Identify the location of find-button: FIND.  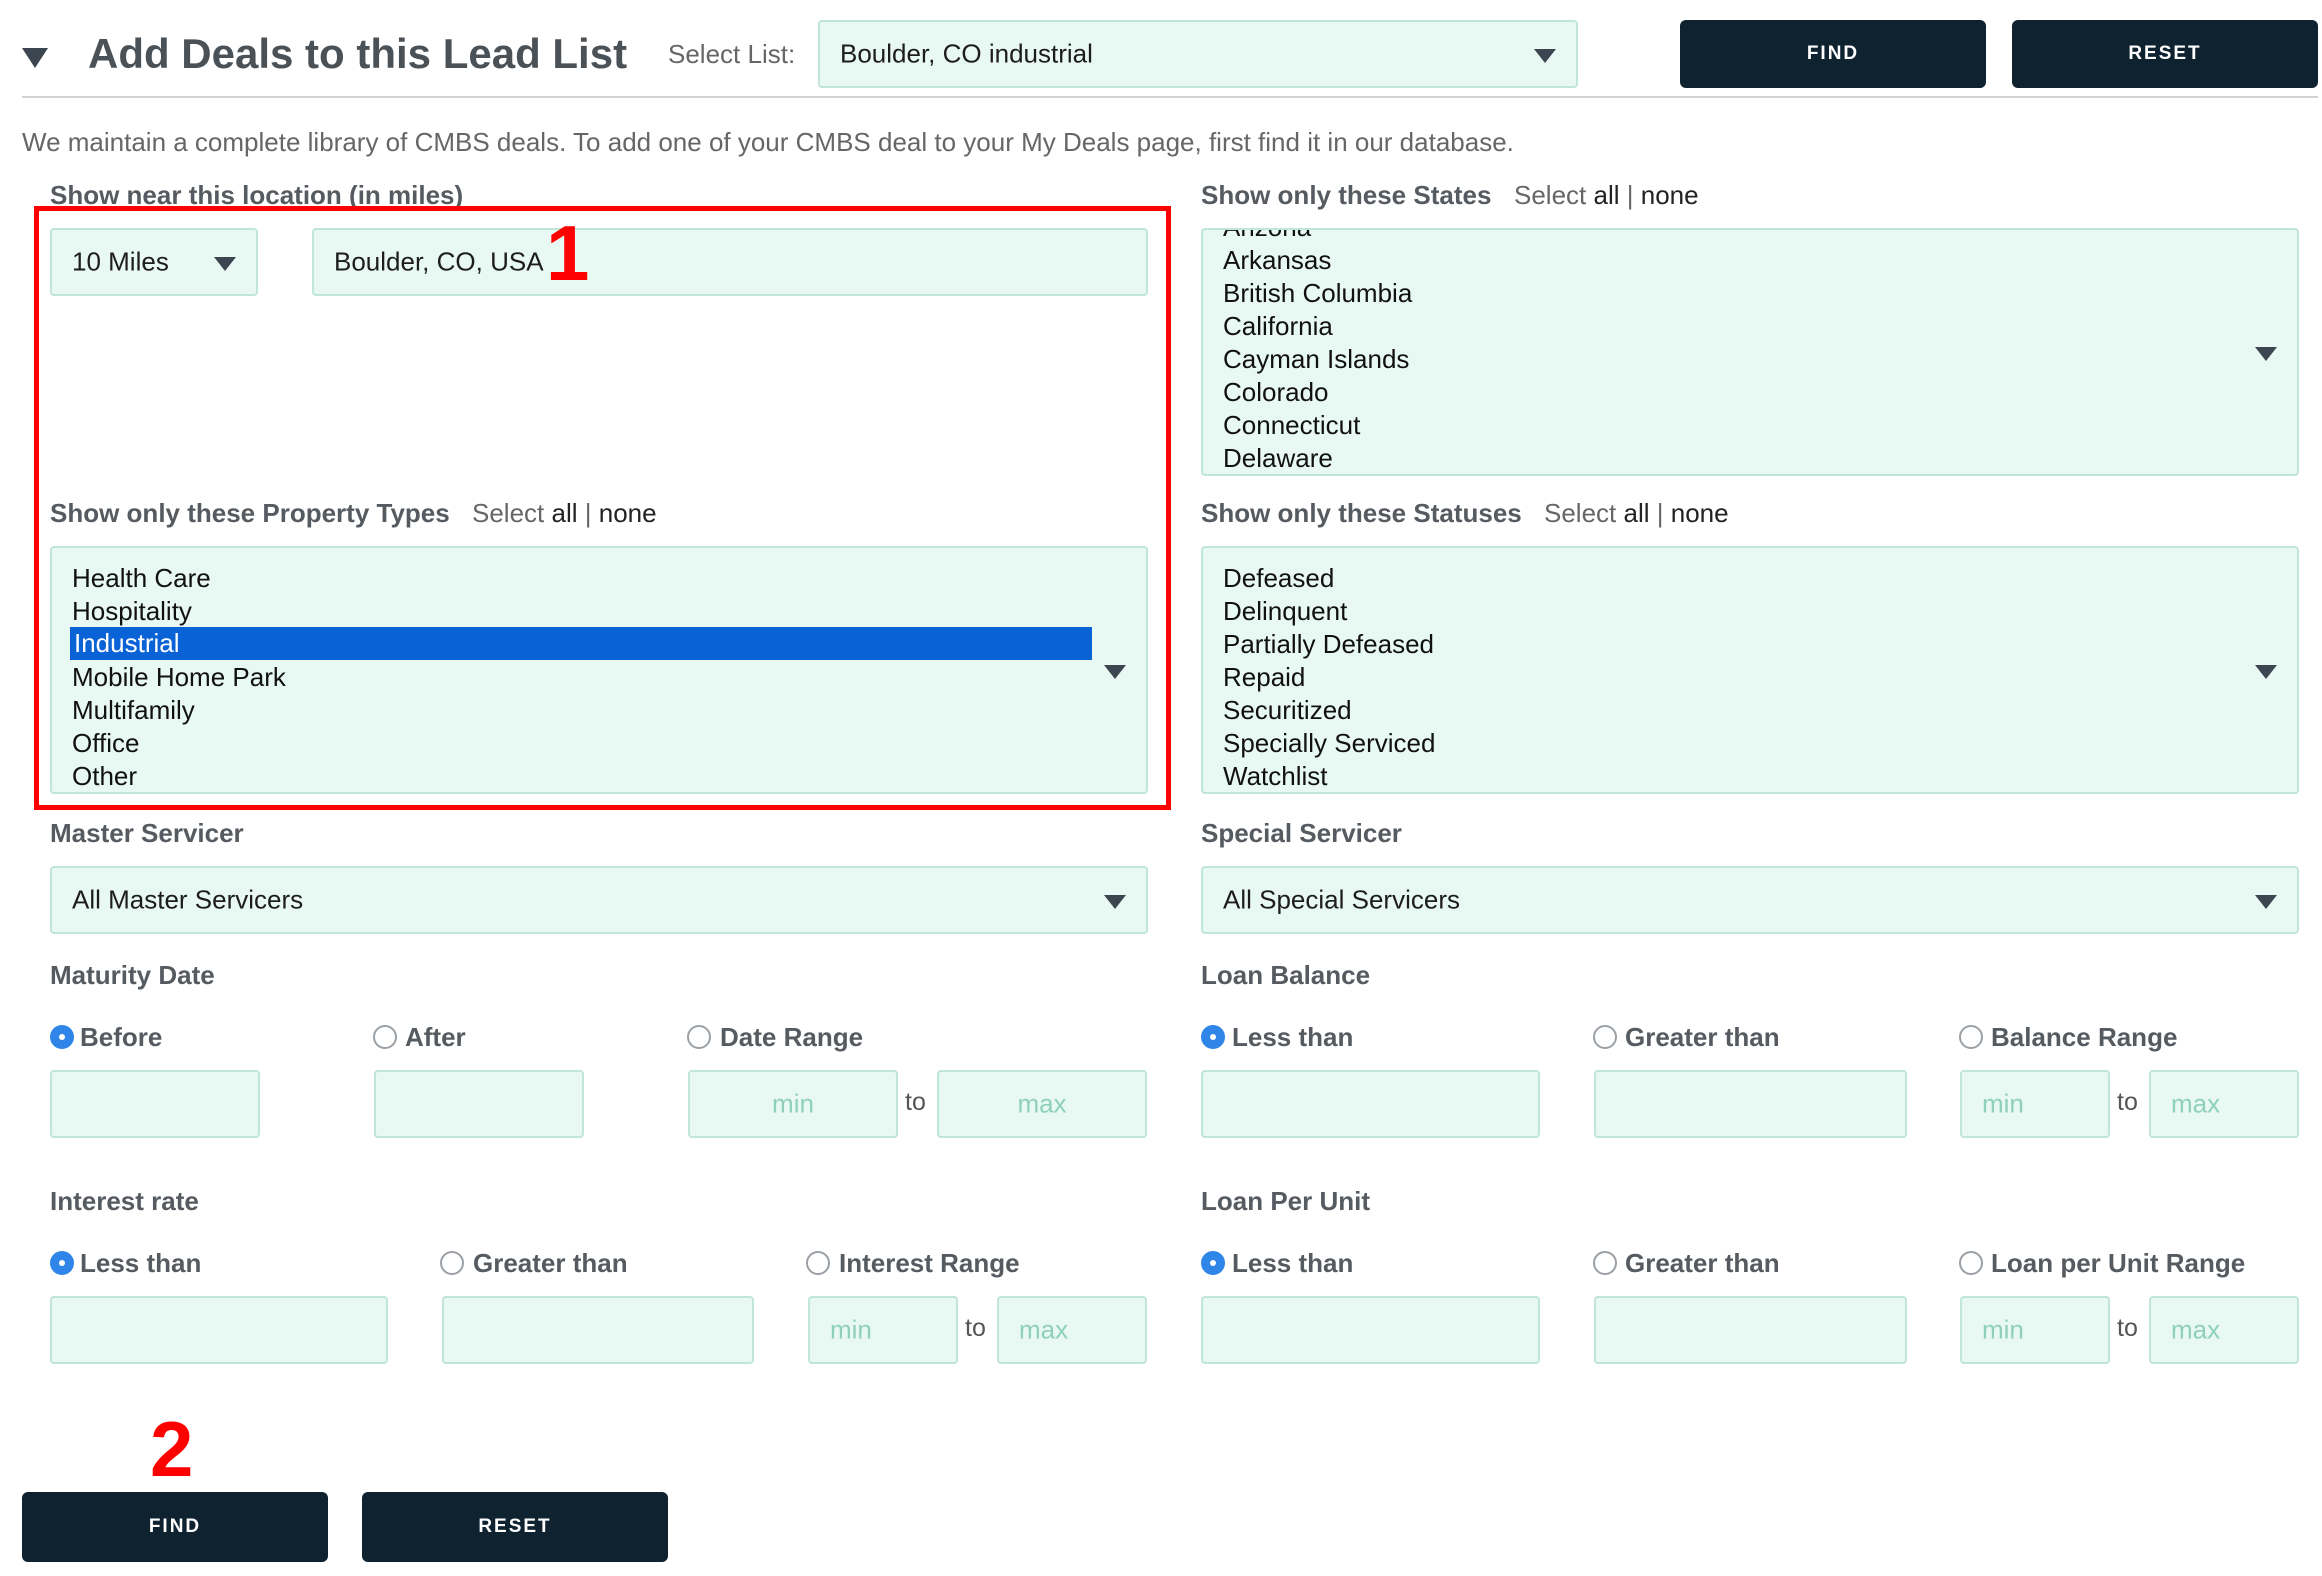
(1833, 54).